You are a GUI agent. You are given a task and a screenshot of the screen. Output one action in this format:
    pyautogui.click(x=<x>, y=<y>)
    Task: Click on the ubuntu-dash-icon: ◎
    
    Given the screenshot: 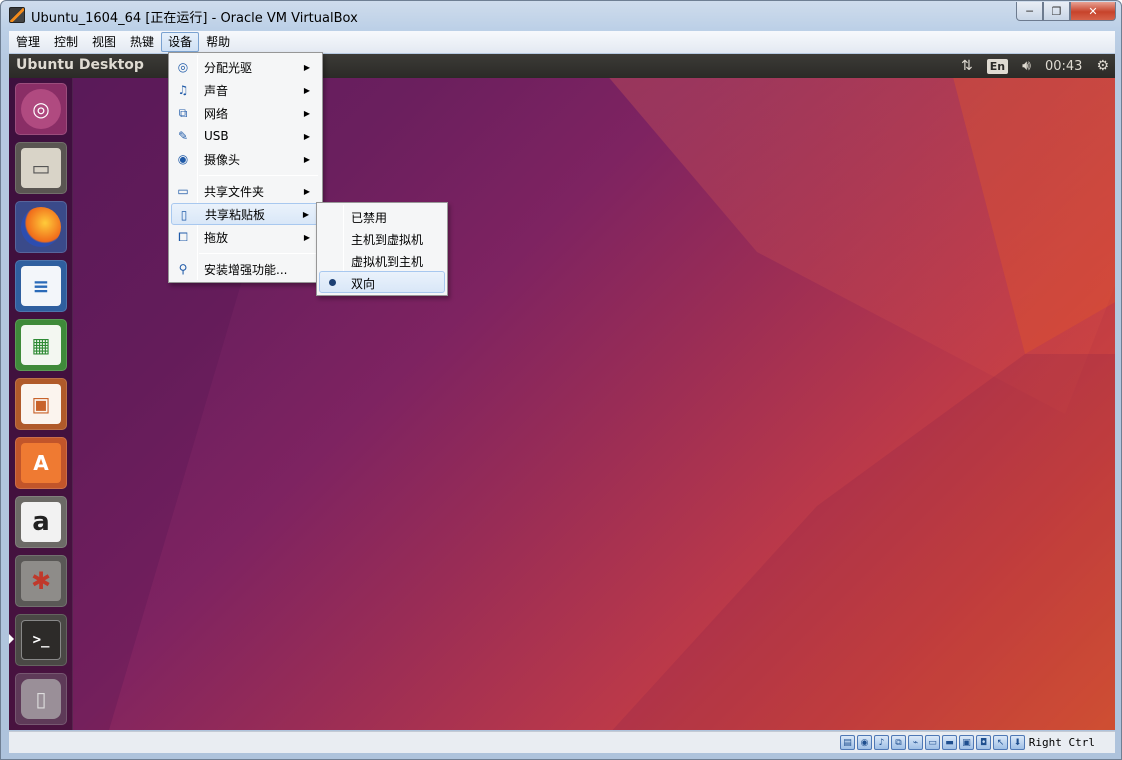 What is the action you would take?
    pyautogui.click(x=41, y=109)
    